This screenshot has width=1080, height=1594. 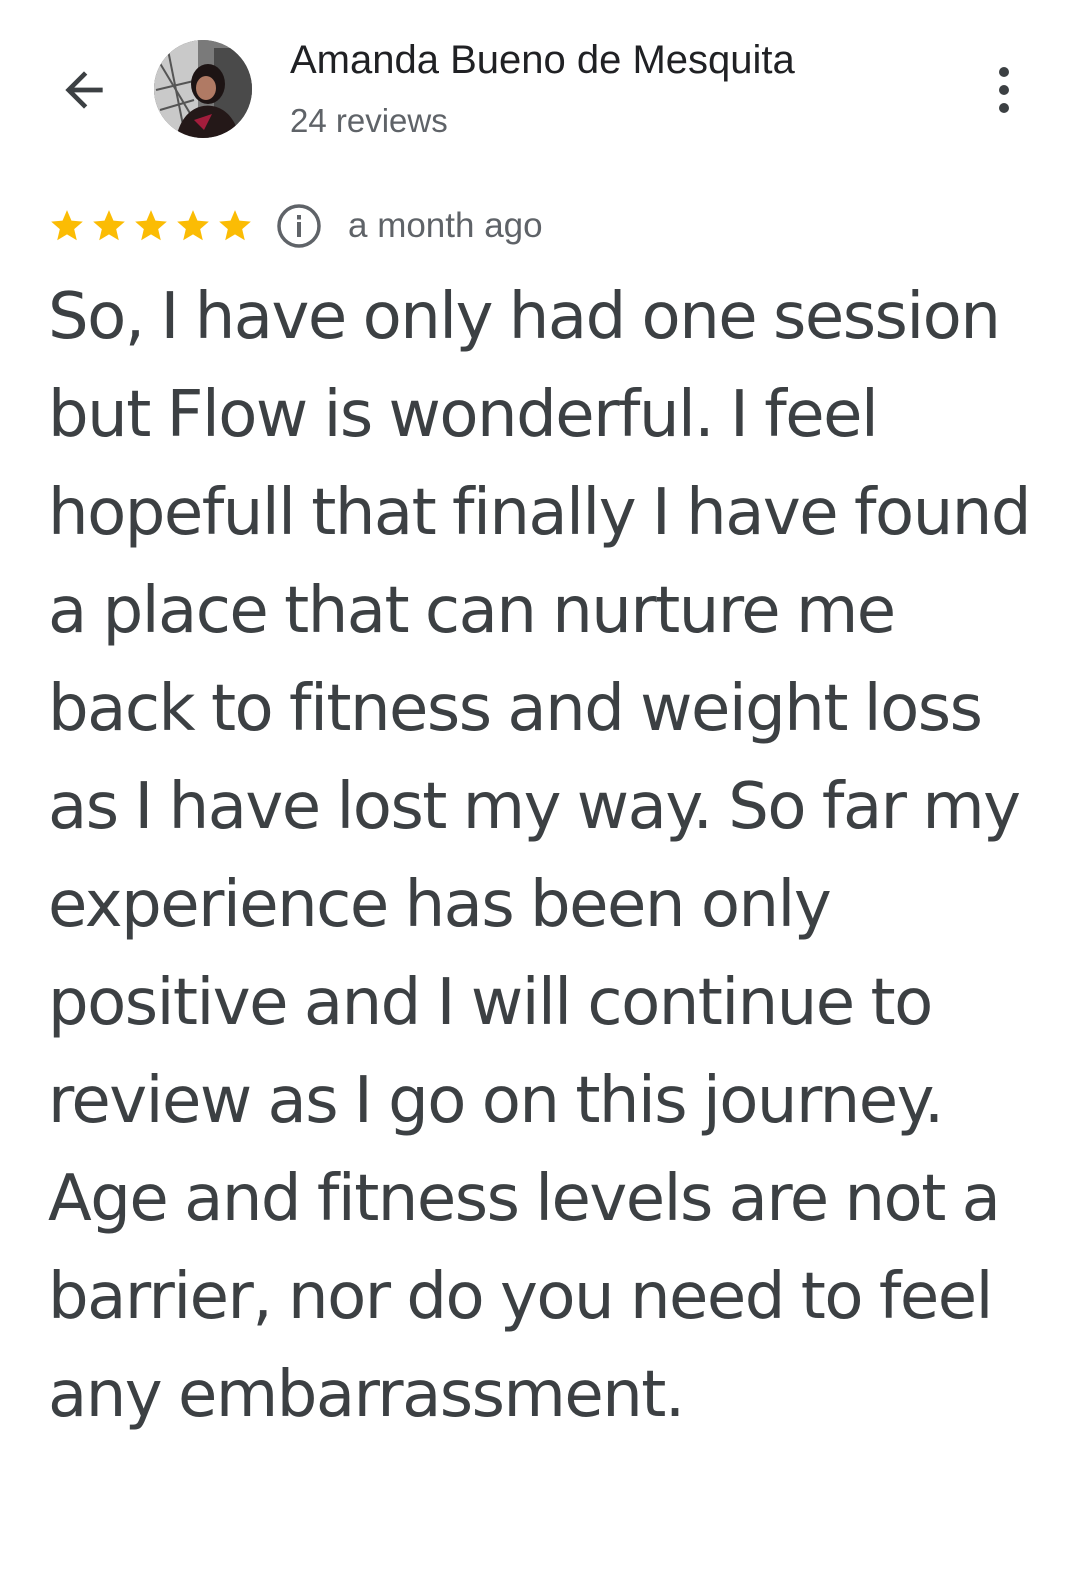 What do you see at coordinates (445, 225) in the screenshot?
I see `review-timestamp: a month ago` at bounding box center [445, 225].